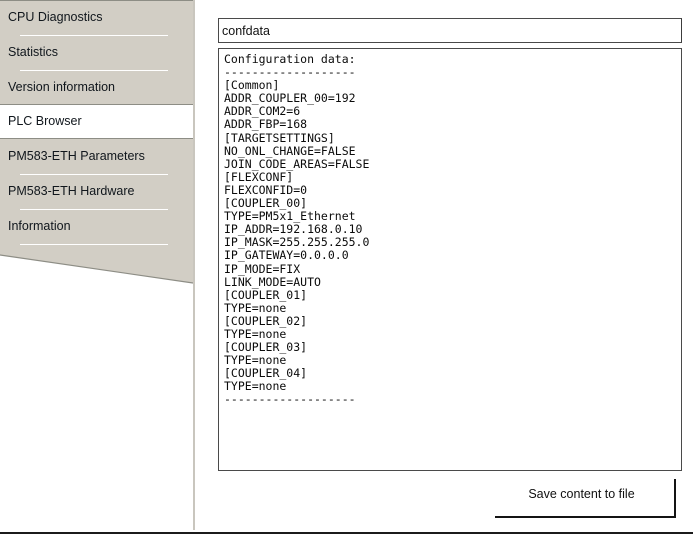  What do you see at coordinates (76, 156) in the screenshot?
I see `sidebar-item-label: PM583-ETH Parameters` at bounding box center [76, 156].